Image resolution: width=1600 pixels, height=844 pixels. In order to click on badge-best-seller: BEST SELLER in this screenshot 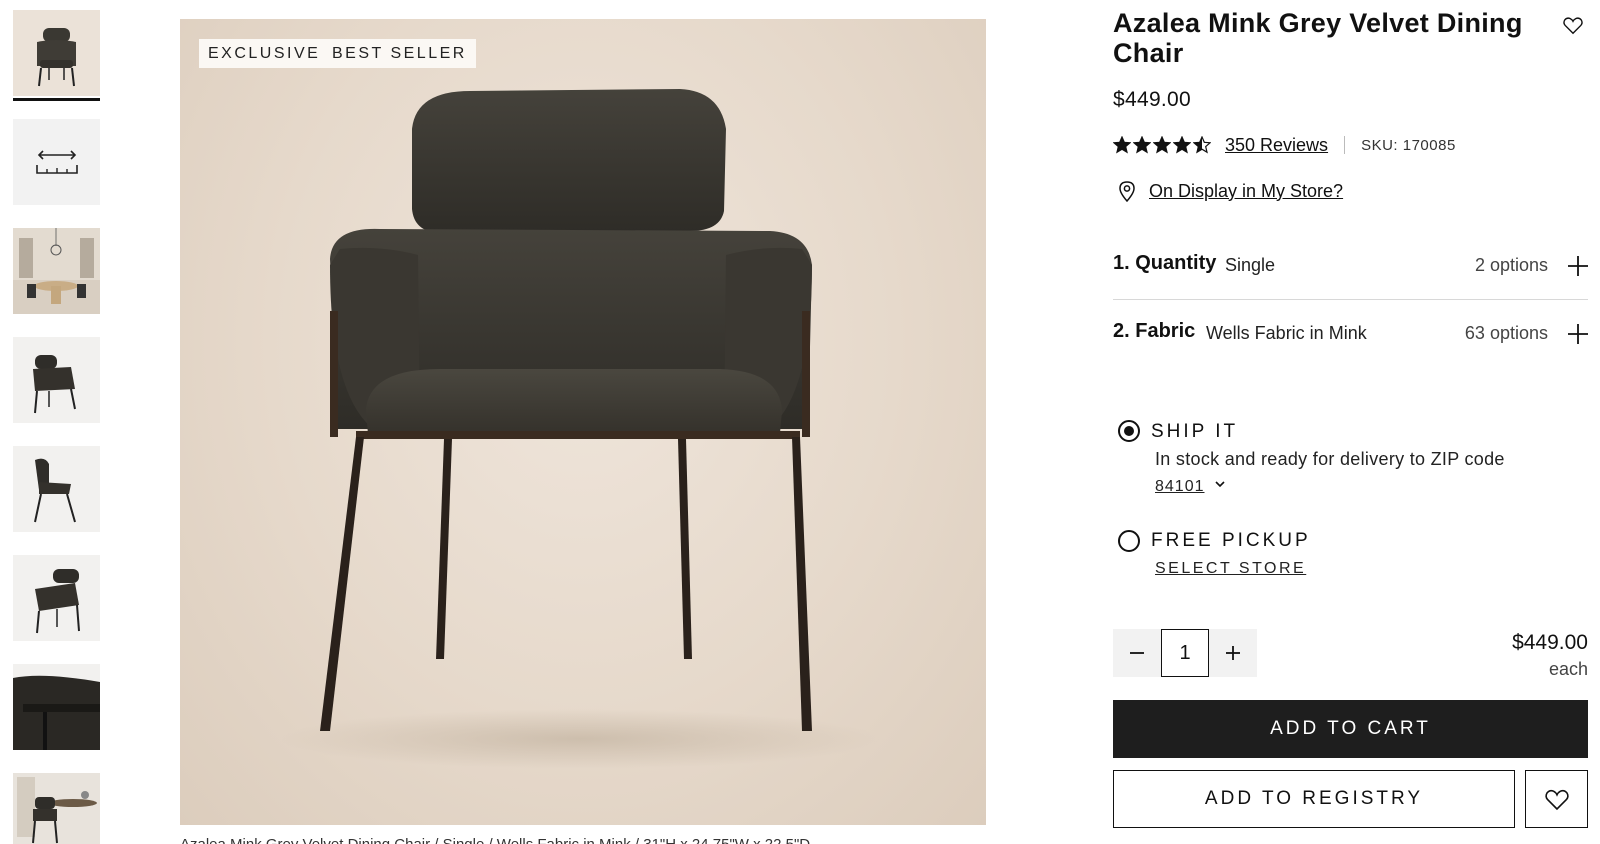, I will do `click(399, 53)`.